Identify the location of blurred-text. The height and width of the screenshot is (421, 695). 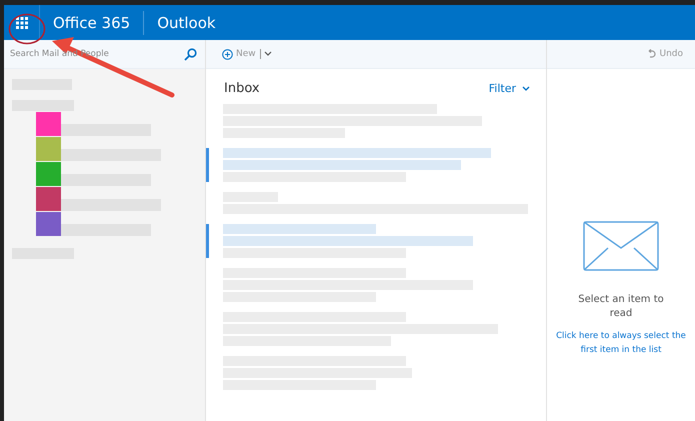
(43, 105).